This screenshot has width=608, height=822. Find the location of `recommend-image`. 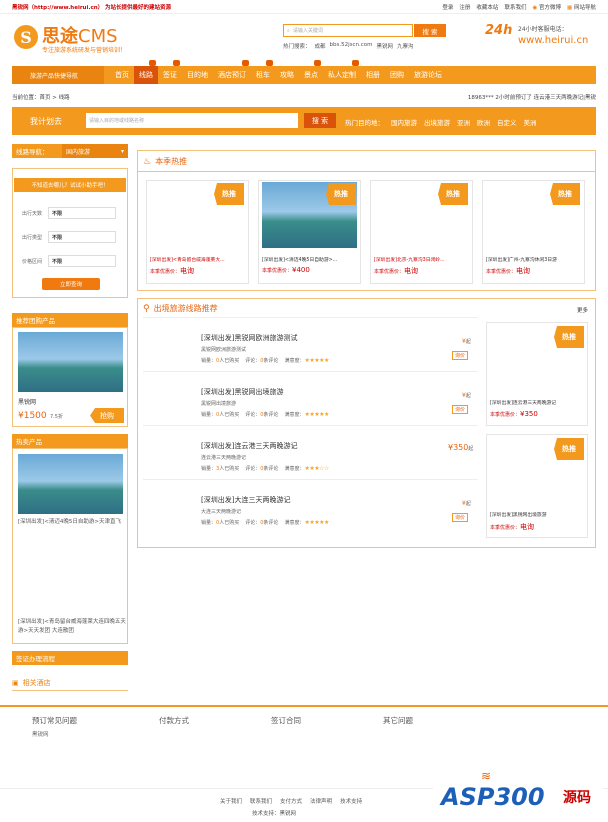

recommend-image is located at coordinates (70, 362).